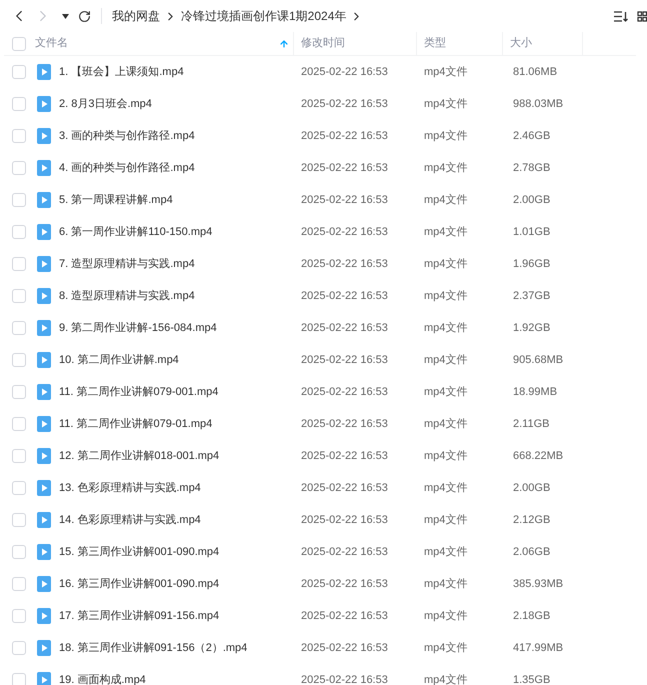 Image resolution: width=647 pixels, height=685 pixels. I want to click on file-name: 7. 造型原理精讲与实践.mp4, so click(127, 264).